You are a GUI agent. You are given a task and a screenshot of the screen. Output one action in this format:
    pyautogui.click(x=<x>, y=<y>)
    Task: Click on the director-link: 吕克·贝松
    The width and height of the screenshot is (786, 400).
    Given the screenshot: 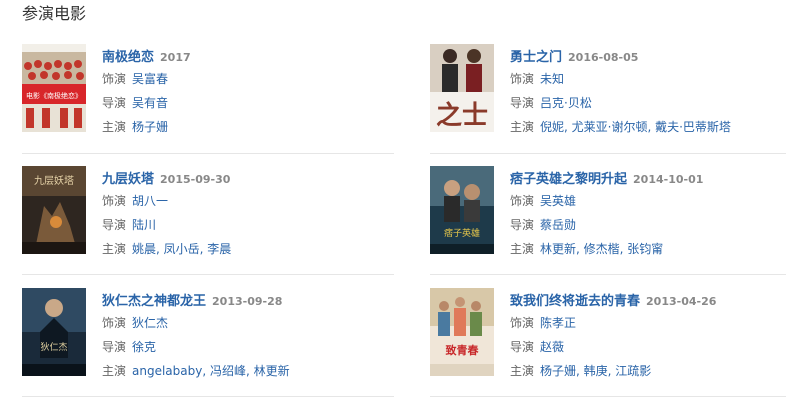 What is the action you would take?
    pyautogui.click(x=566, y=103)
    